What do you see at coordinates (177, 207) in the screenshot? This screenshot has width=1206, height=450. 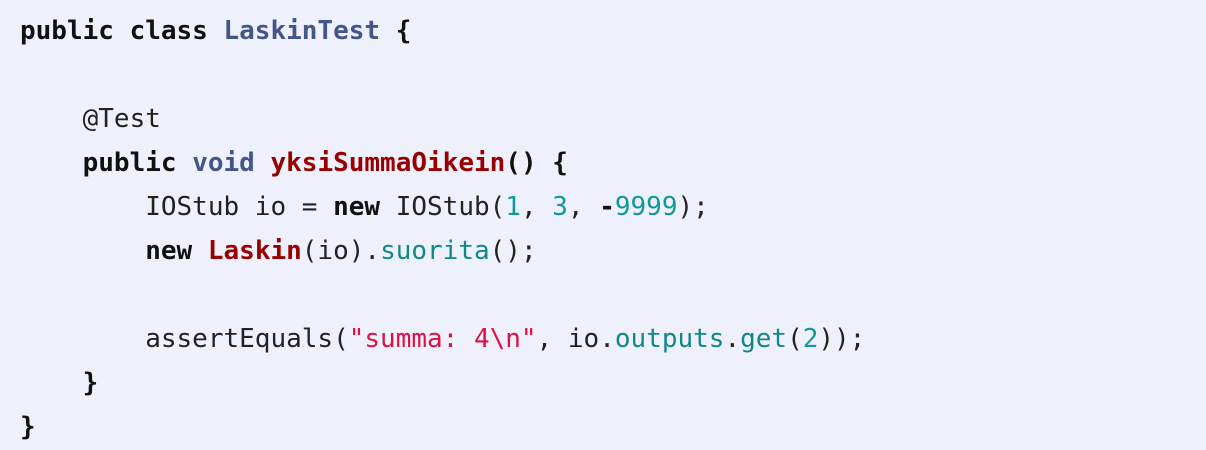 I see `code-token: IOStub io =` at bounding box center [177, 207].